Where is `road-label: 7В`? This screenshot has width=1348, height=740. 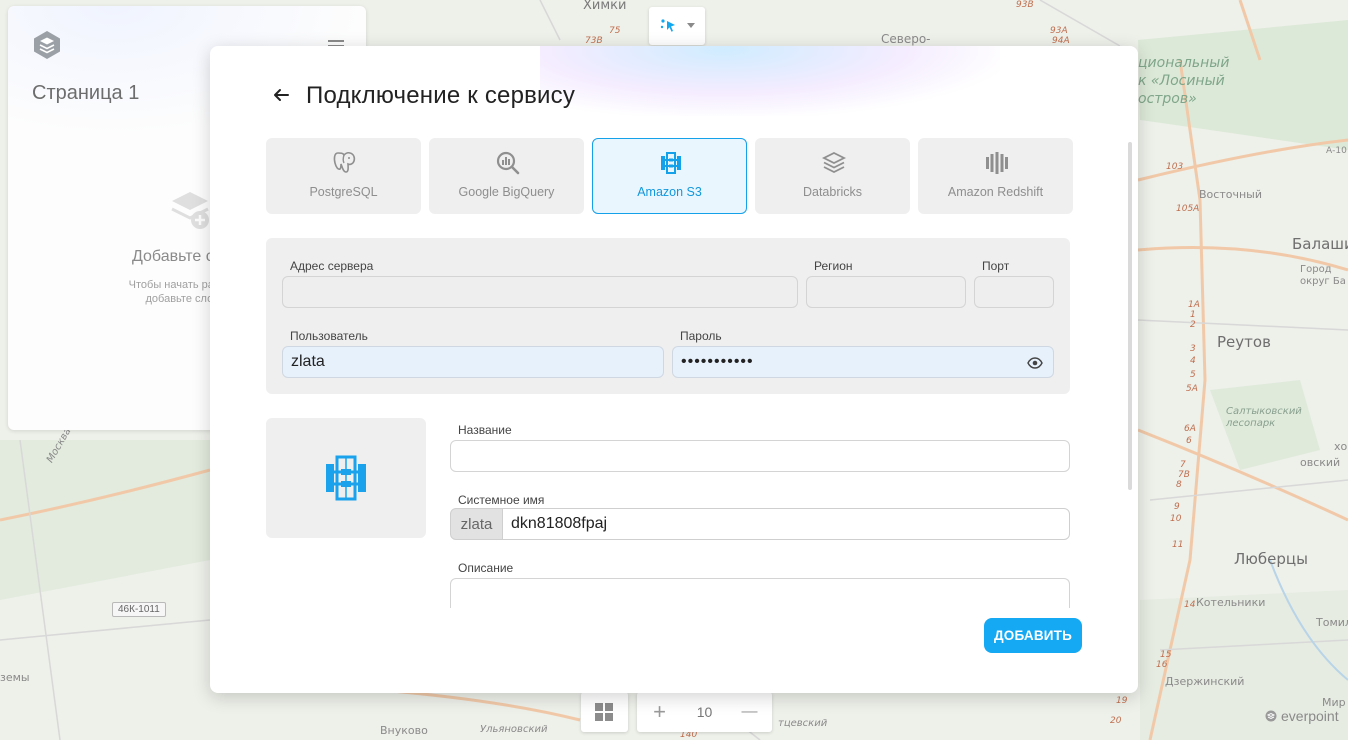
road-label: 7В is located at coordinates (1184, 475).